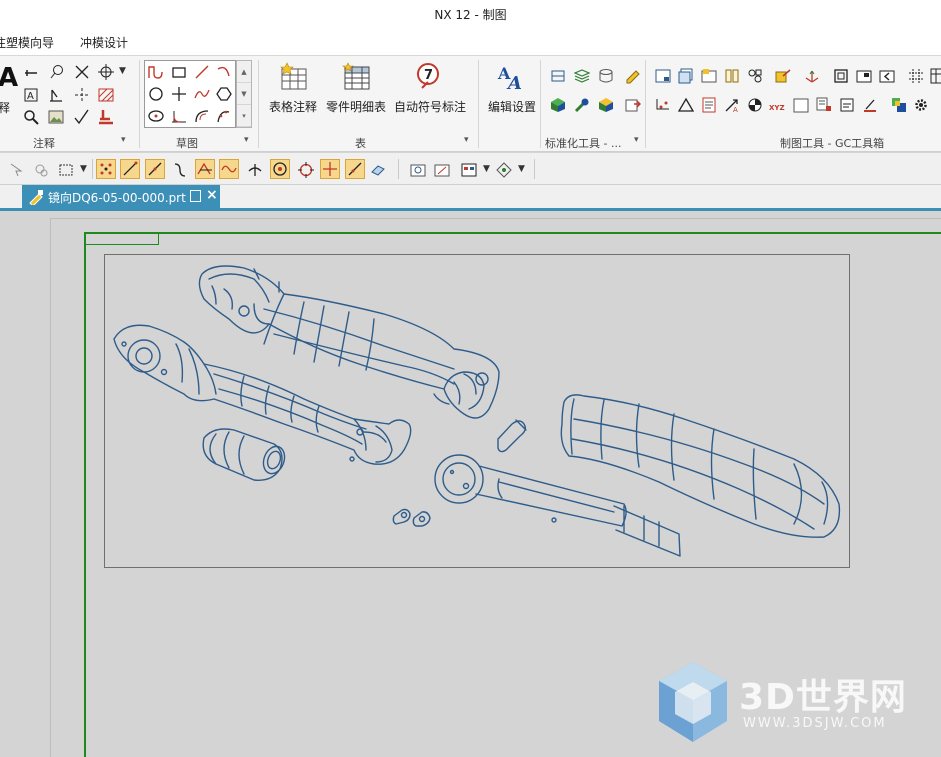 This screenshot has width=941, height=757. Describe the element at coordinates (899, 105) in the screenshot. I see `palette-icon` at that location.